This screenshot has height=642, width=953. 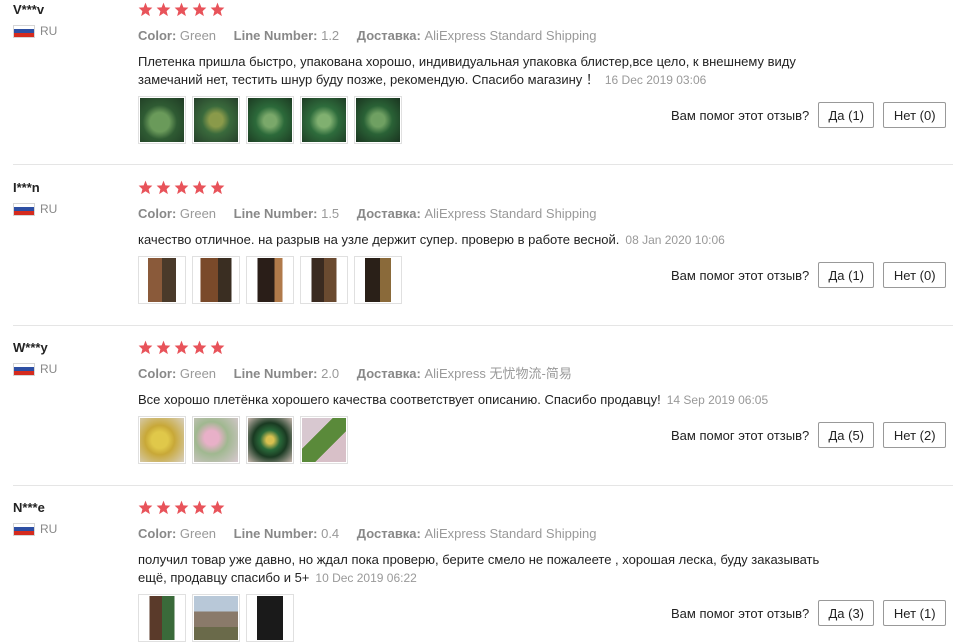 What do you see at coordinates (655, 80) in the screenshot?
I see `review-date: 16 Dec 2019 03:06` at bounding box center [655, 80].